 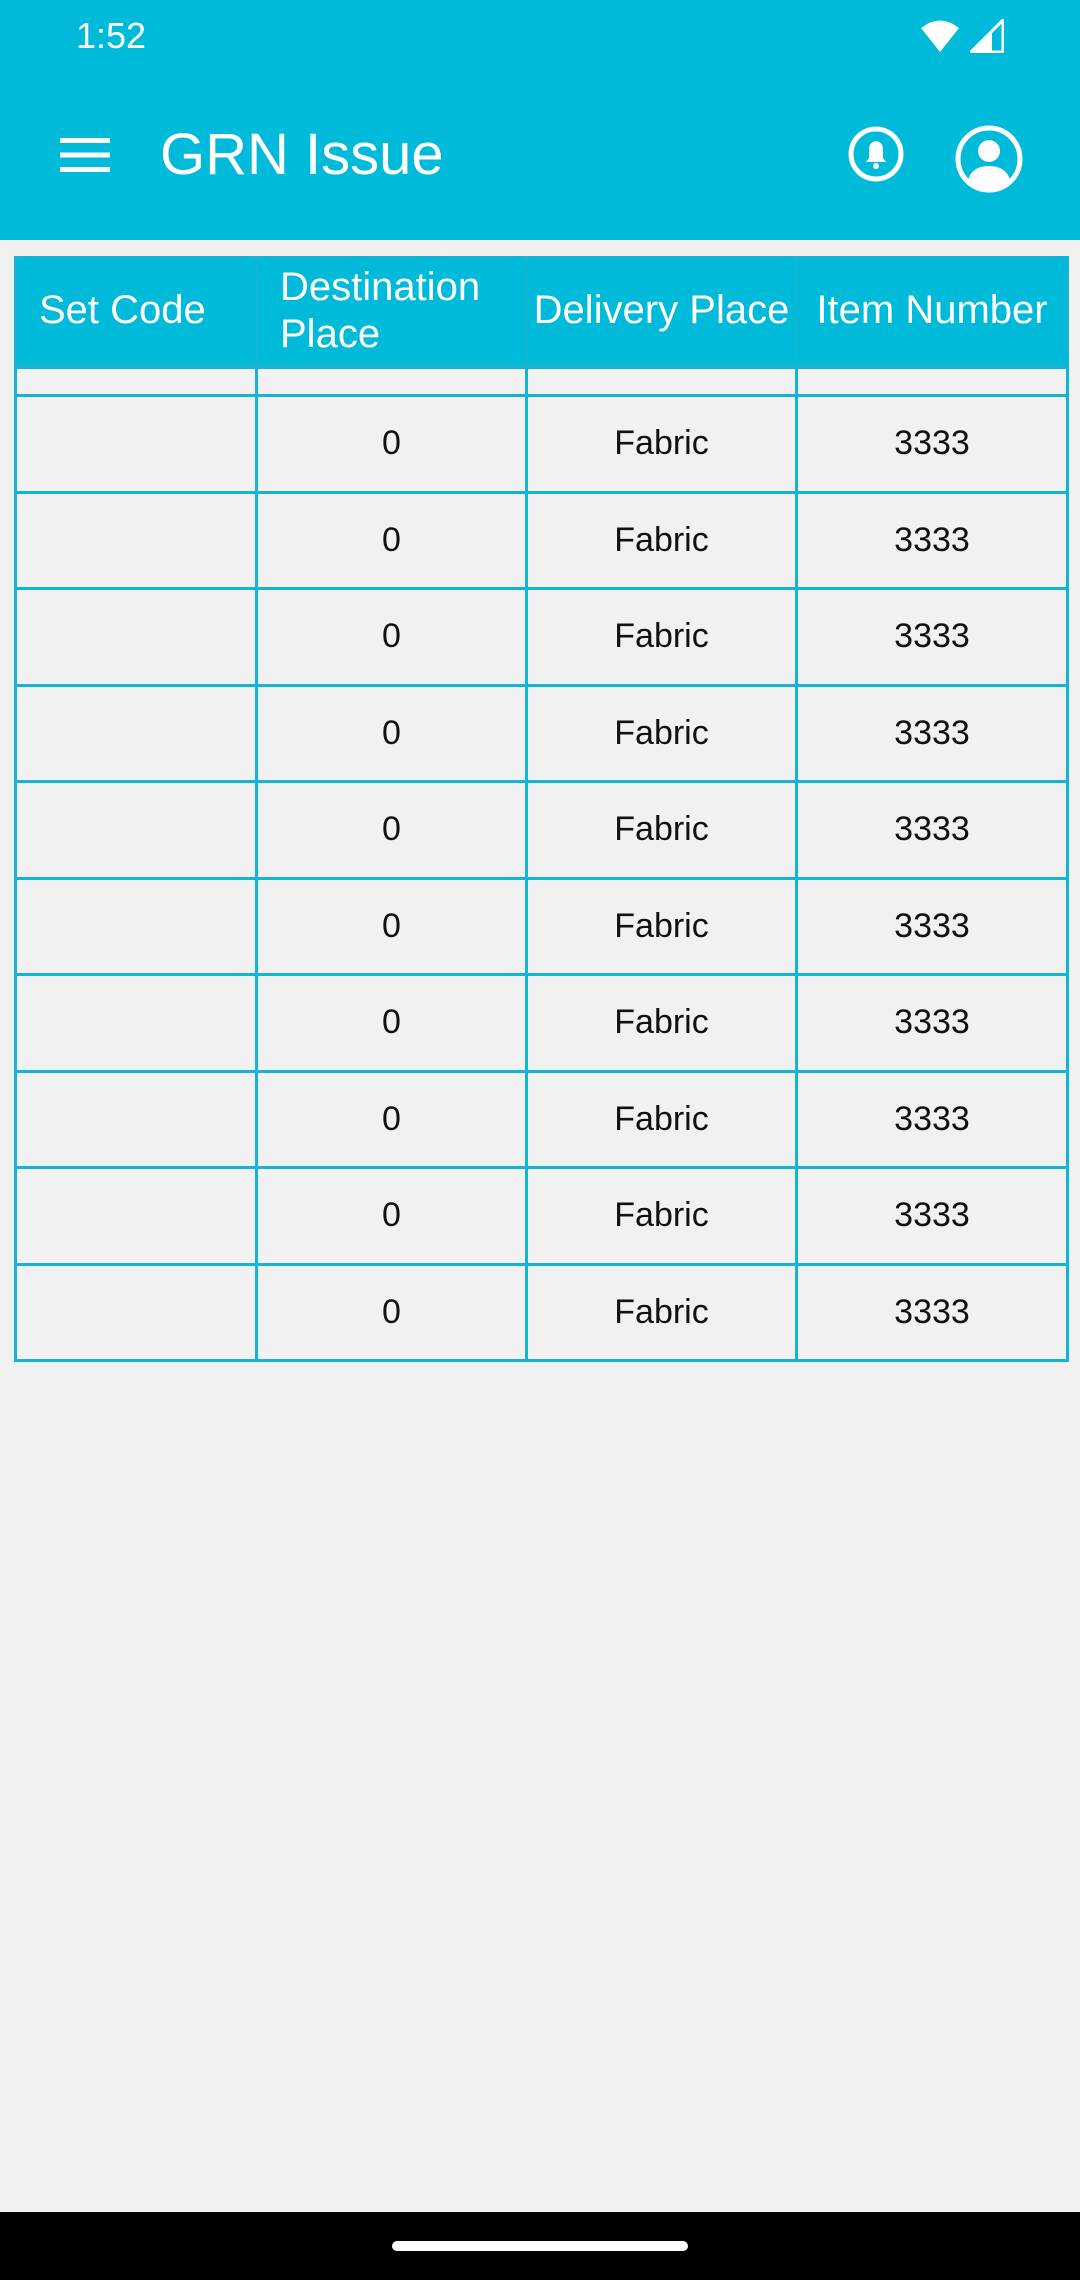 I want to click on wifi-icon, so click(x=940, y=36).